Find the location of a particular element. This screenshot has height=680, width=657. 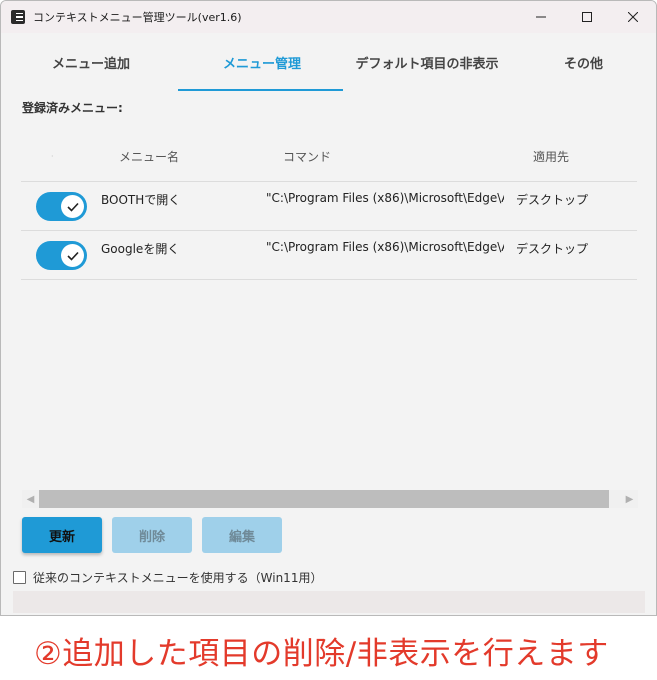

tab-label: メニュー管理 is located at coordinates (261, 64).